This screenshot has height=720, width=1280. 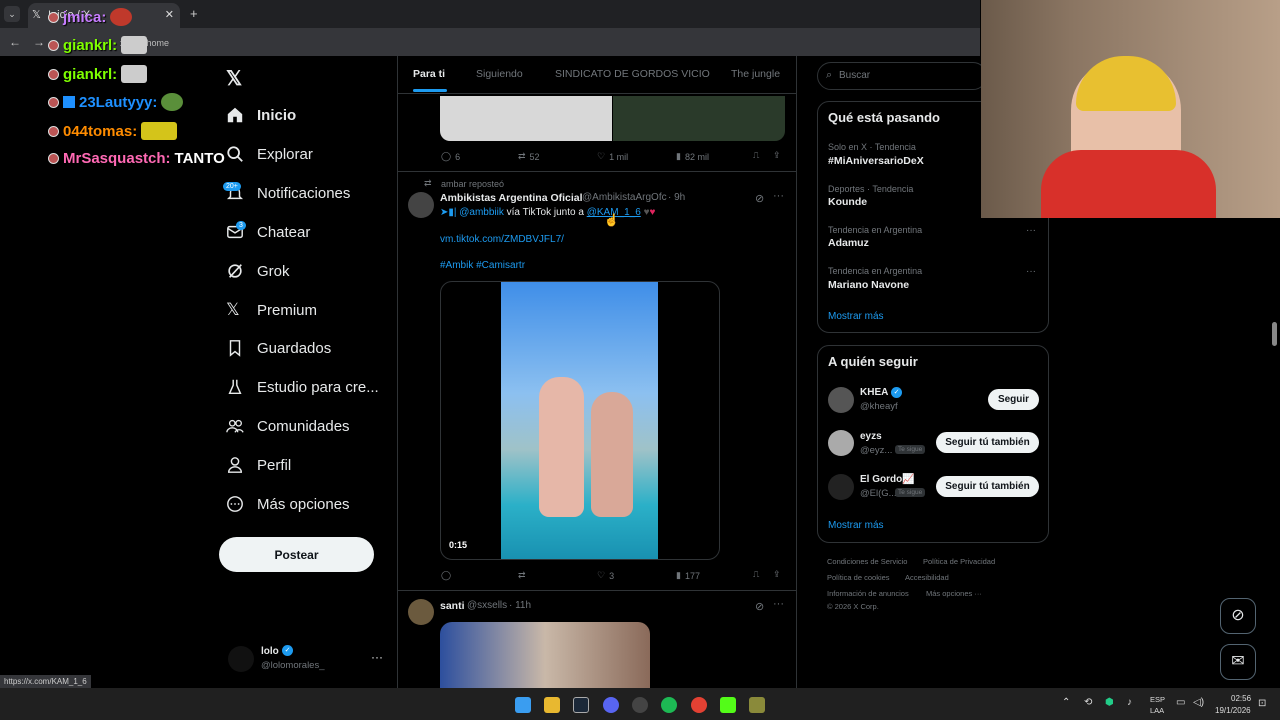 What do you see at coordinates (39, 42) in the screenshot?
I see `forward-icon: →` at bounding box center [39, 42].